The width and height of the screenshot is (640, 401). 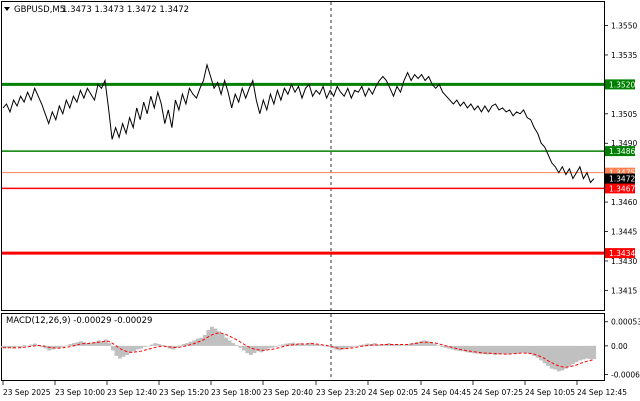 I want to click on ohlc-label: 1.3473 1.3473 1.3472 1.3472, so click(x=125, y=10).